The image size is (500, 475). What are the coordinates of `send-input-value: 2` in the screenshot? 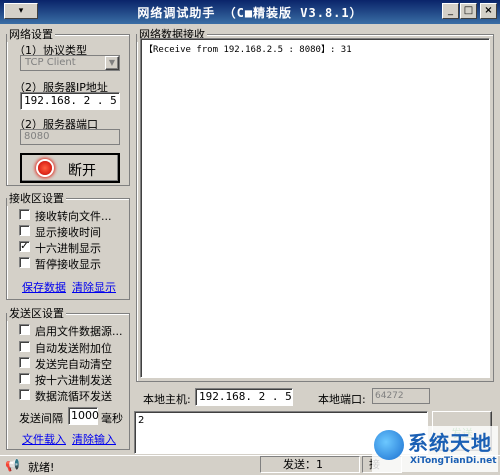 It's located at (141, 420).